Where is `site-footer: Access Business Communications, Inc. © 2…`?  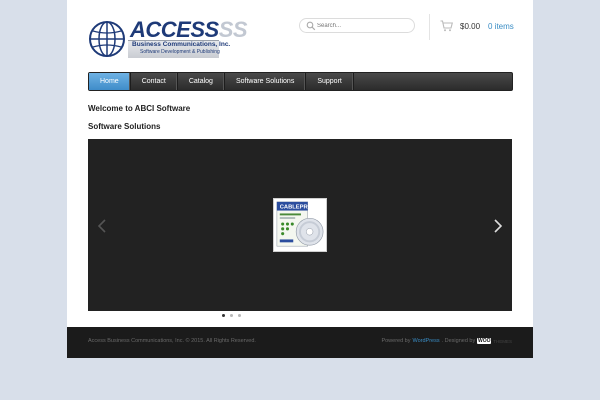 site-footer: Access Business Communications, Inc. © 2… is located at coordinates (300, 342).